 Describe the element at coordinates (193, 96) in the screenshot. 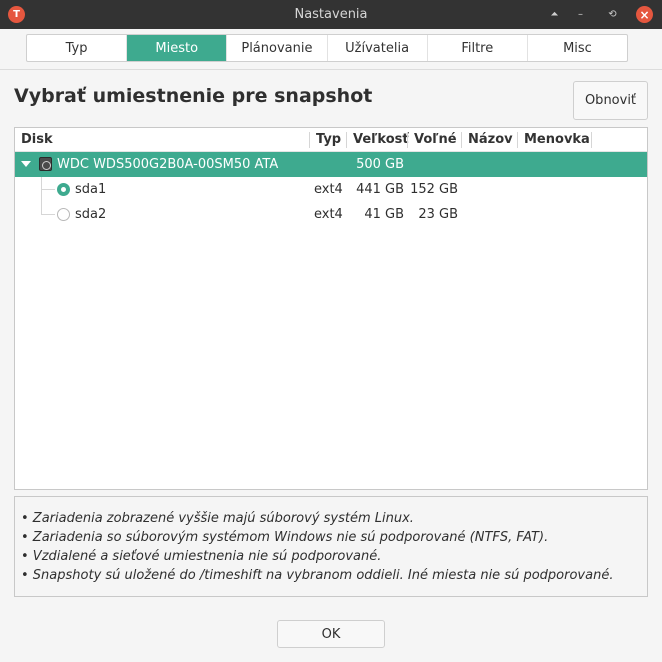

I see `page-title: Vybrať umiestnenie pre snapshot` at that location.